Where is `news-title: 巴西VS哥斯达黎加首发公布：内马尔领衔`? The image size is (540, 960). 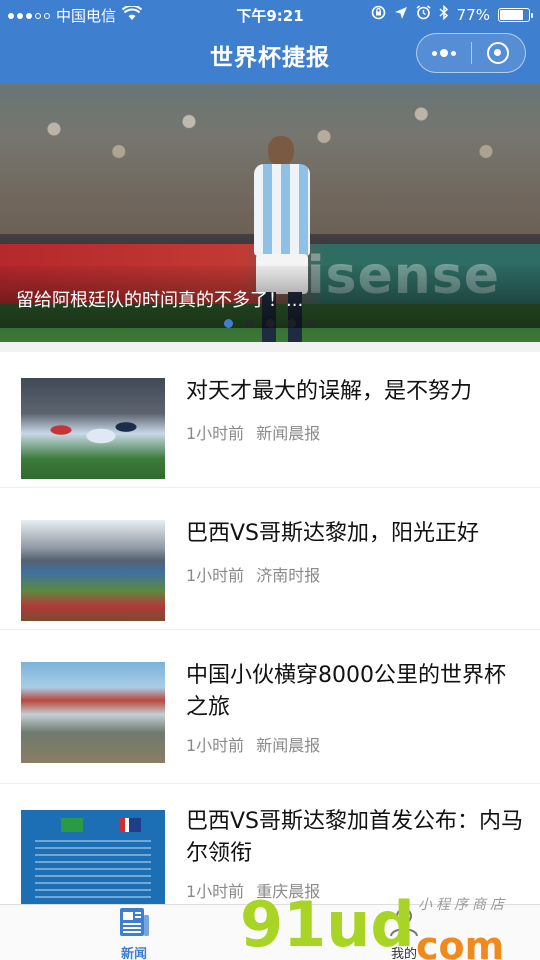
news-title: 巴西VS哥斯达黎加首发公布：内马尔领衔 is located at coordinates (356, 838).